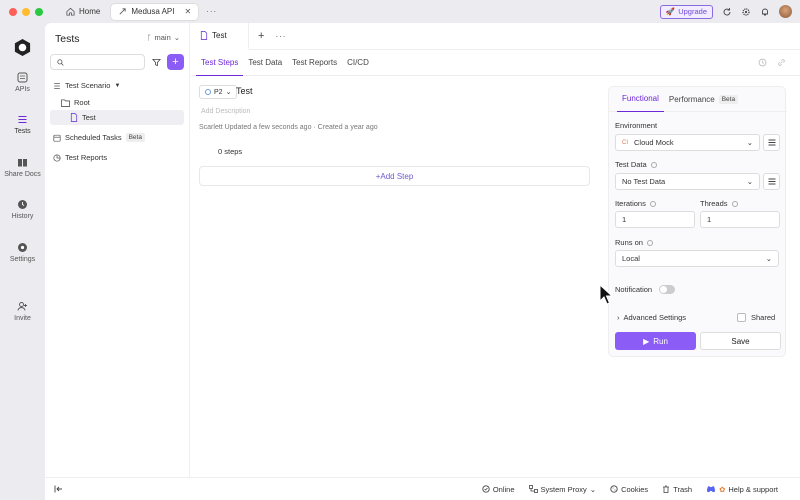 This screenshot has height=500, width=800. I want to click on close-tab-icon: ✕, so click(187, 11).